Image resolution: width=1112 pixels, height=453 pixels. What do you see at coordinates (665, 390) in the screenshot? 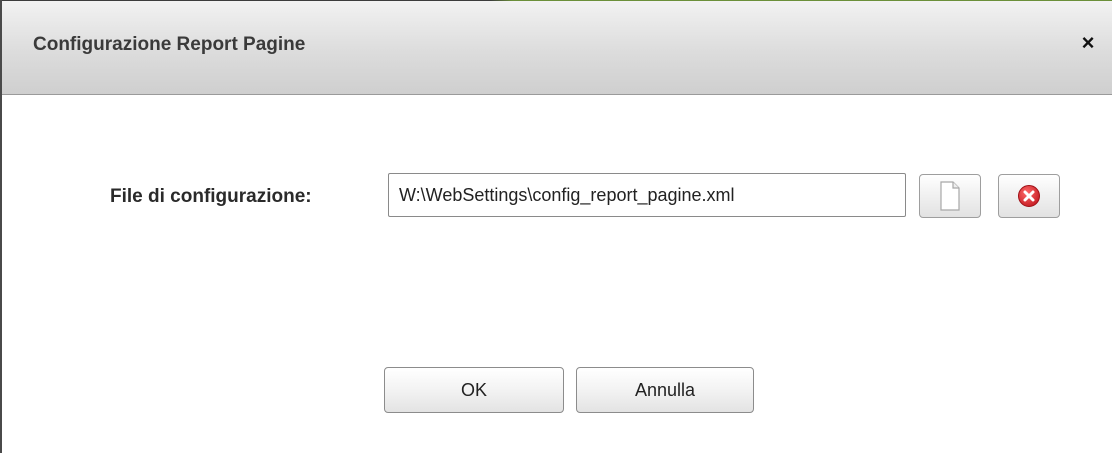
I see `cancel-button: Annulla` at bounding box center [665, 390].